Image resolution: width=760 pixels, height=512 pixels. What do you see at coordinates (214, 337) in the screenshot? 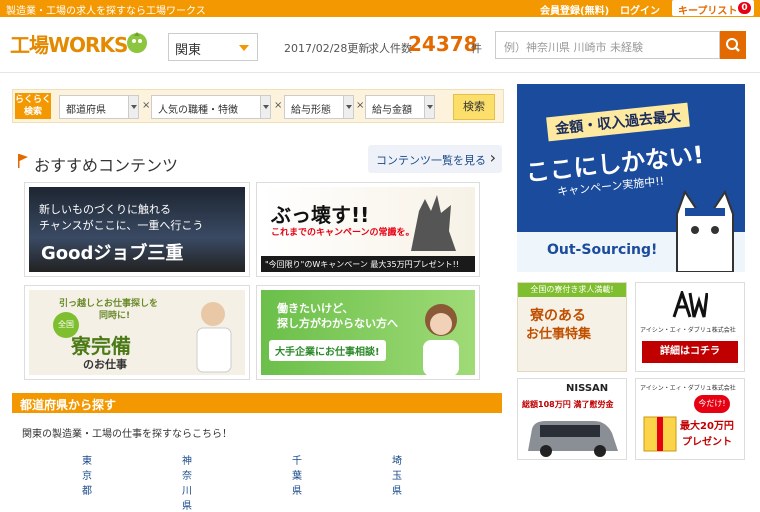
I see `person-illustration-icon` at bounding box center [214, 337].